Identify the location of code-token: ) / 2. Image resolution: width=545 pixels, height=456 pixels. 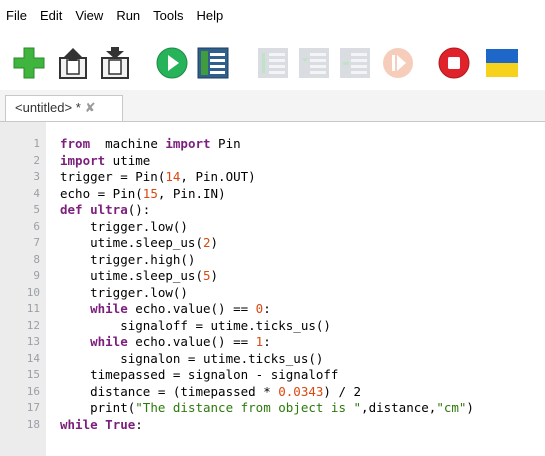
(342, 391).